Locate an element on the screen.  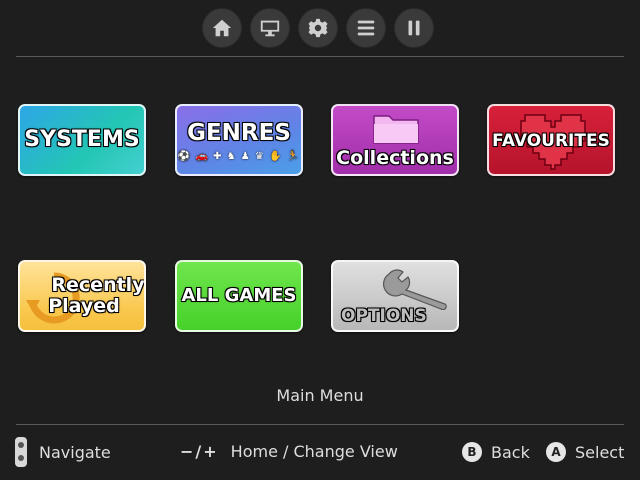
tile-recently-played-text: Recently Played is located at coordinates (96, 295).